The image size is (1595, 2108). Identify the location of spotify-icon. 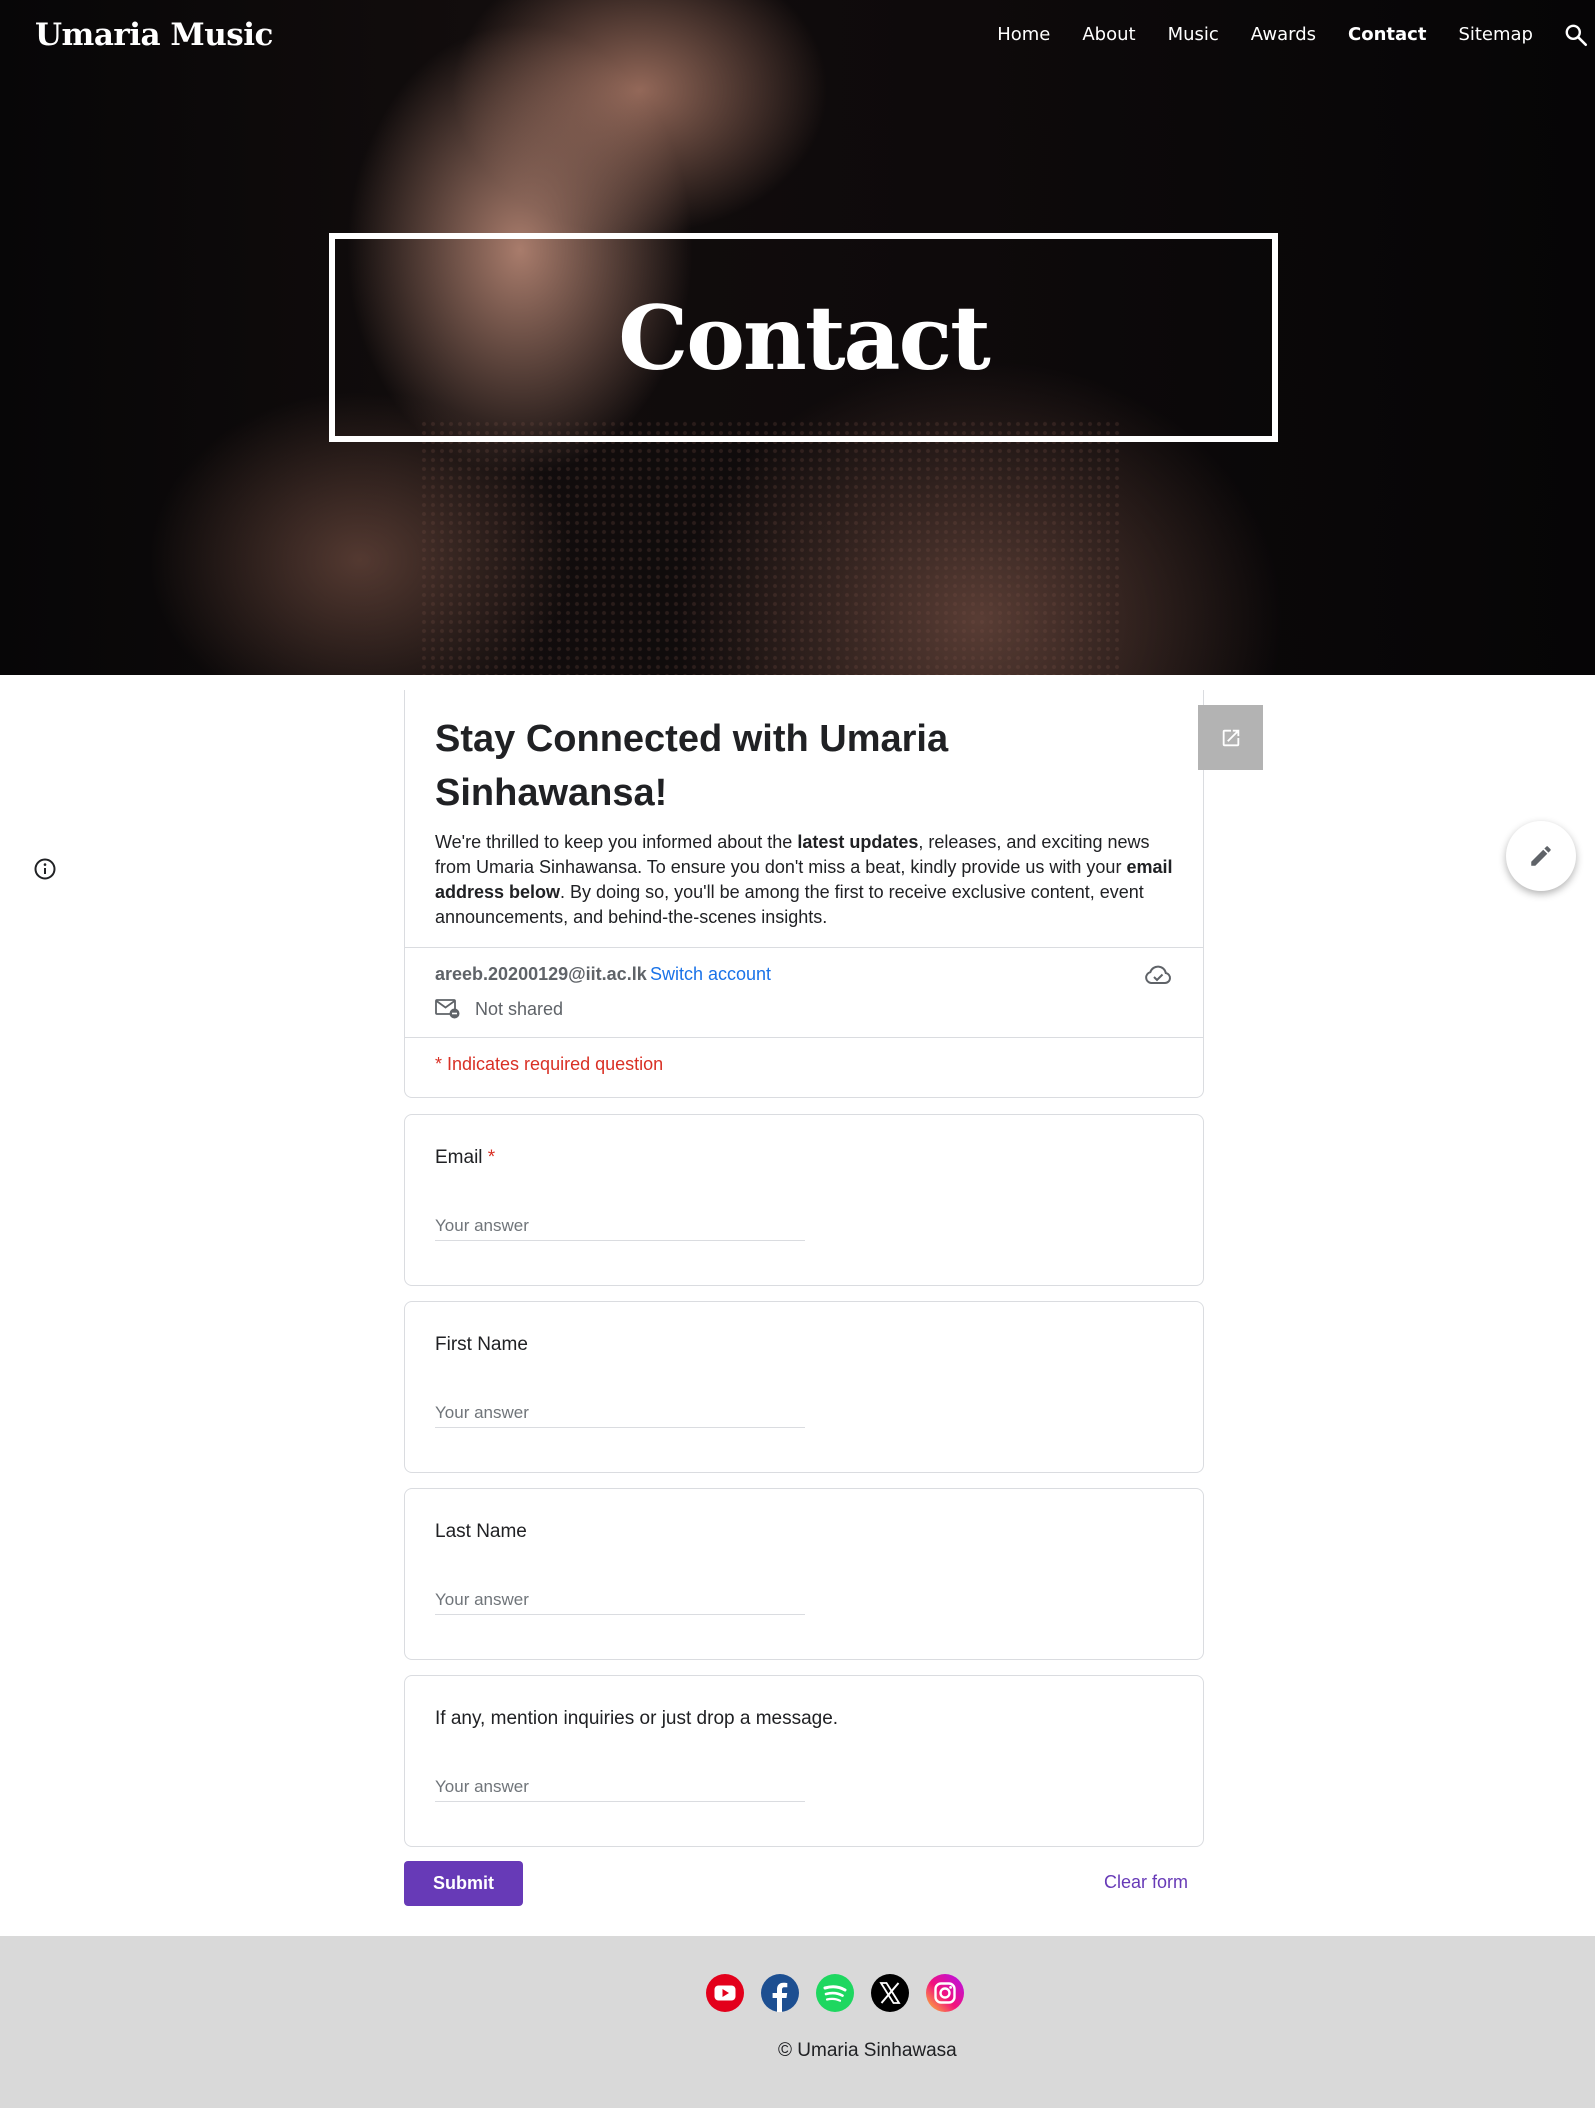
(835, 1993).